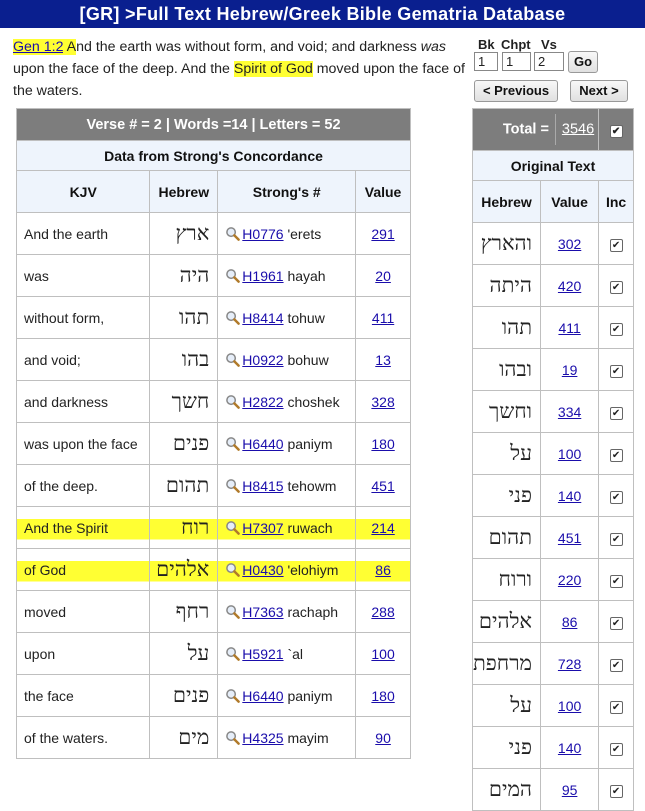  What do you see at coordinates (506, 663) in the screenshot?
I see `hebrew-word-cell: מרחפת` at bounding box center [506, 663].